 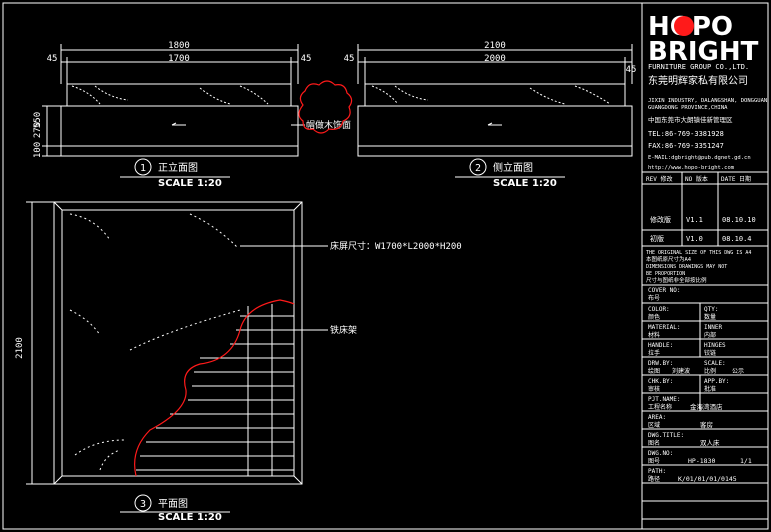 I want to click on field-title-label: DWG.TITLE:, so click(x=666, y=435).